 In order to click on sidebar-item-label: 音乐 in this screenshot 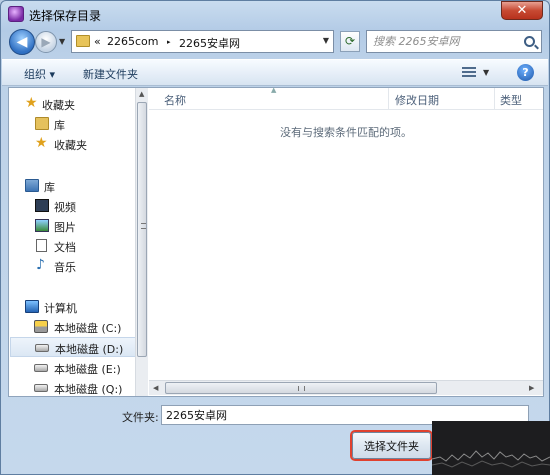, I will do `click(65, 267)`.